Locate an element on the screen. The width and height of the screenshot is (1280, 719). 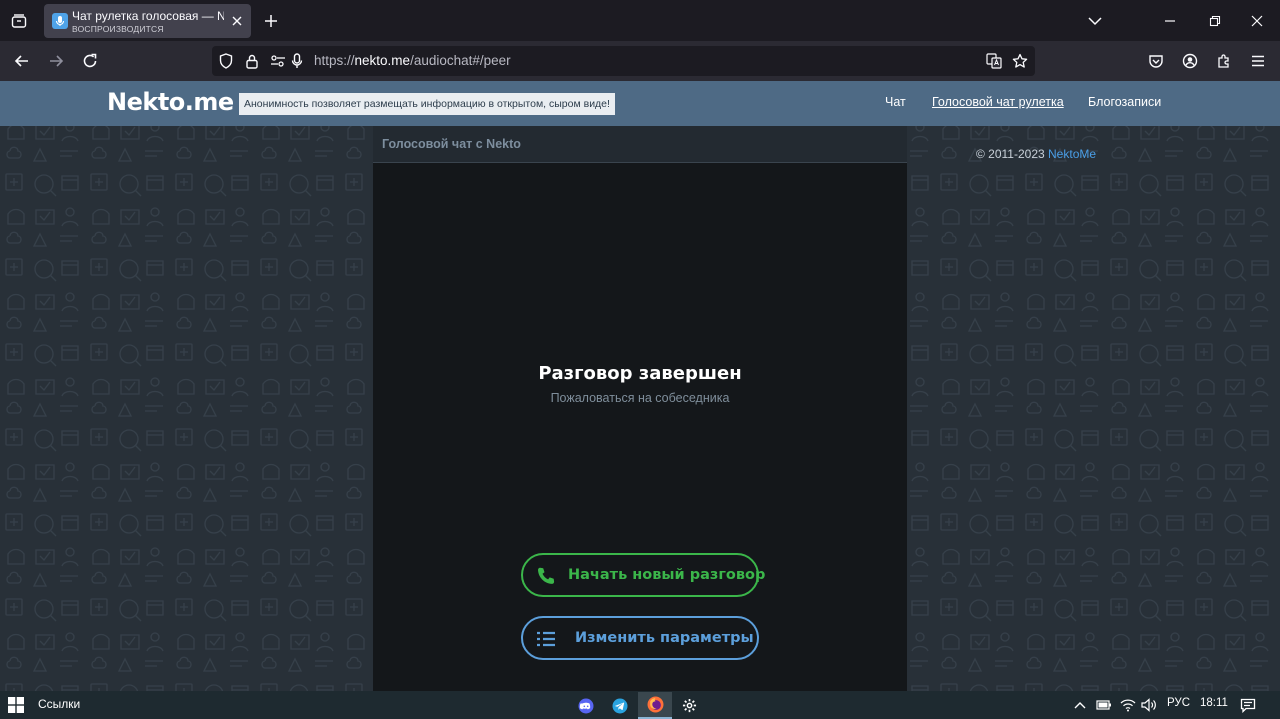
account-icon is located at coordinates (1190, 61).